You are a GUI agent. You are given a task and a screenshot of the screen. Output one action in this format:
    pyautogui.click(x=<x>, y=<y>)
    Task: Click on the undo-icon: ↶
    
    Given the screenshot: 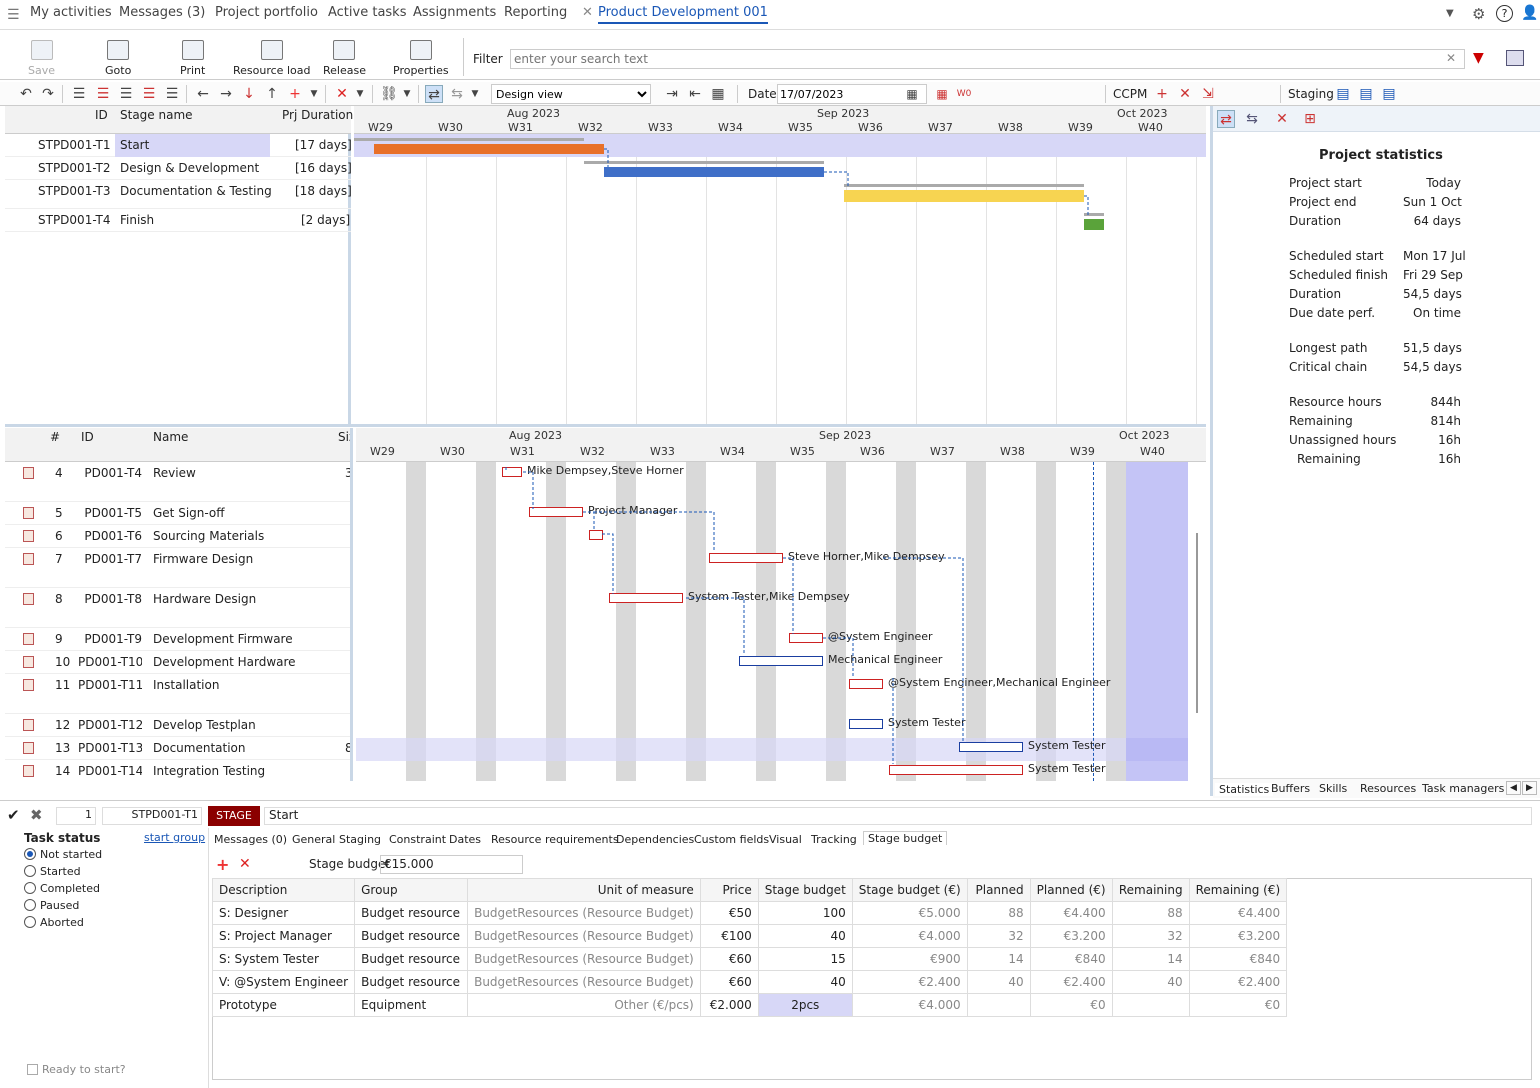 What is the action you would take?
    pyautogui.click(x=26, y=94)
    